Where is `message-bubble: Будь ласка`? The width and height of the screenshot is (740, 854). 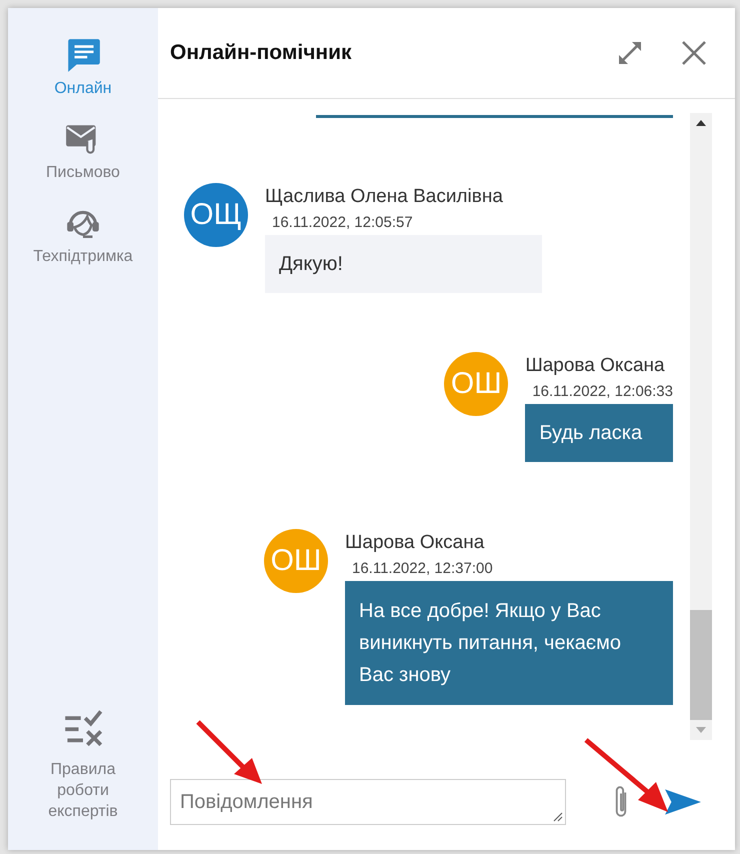
message-bubble: Будь ласка is located at coordinates (599, 433).